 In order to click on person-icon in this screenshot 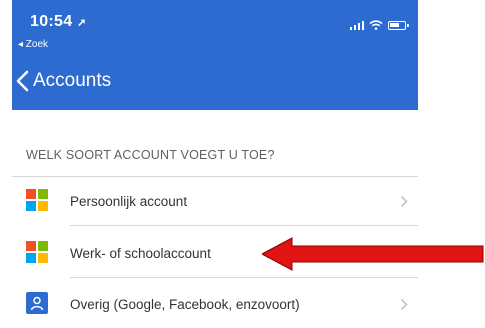, I will do `click(37, 303)`.